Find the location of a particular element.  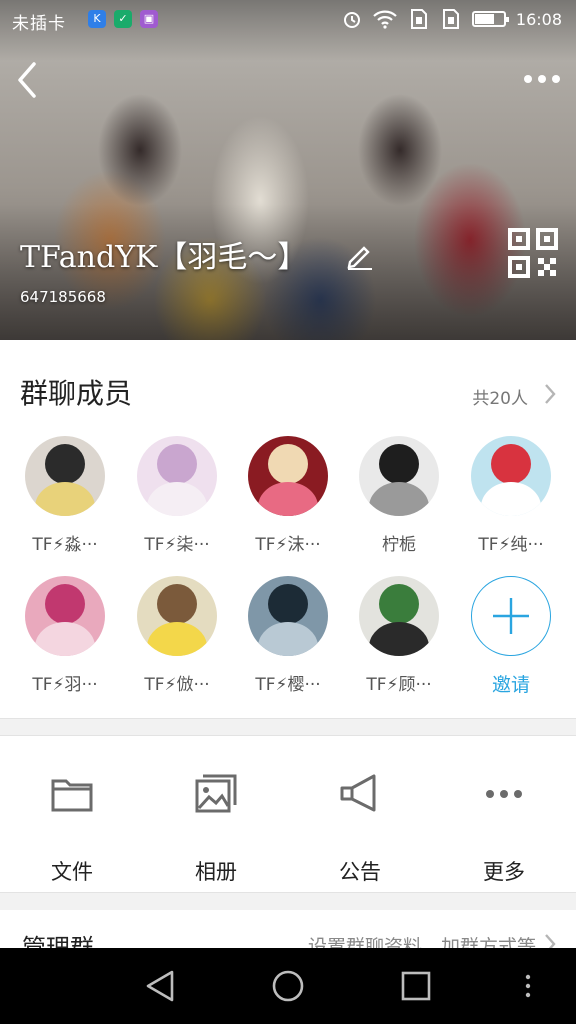

wifi-icon is located at coordinates (385, 19).